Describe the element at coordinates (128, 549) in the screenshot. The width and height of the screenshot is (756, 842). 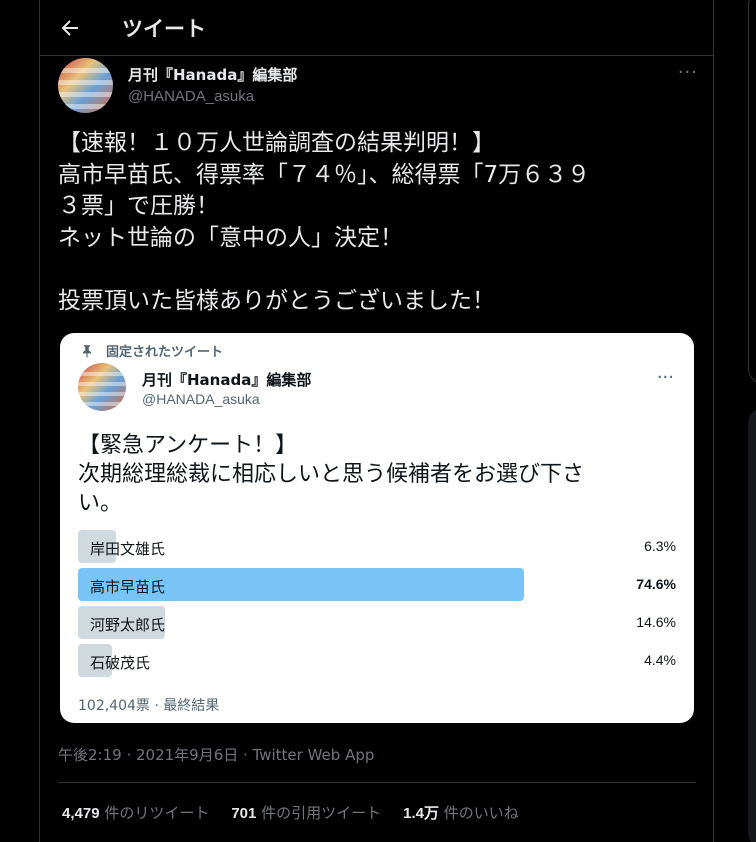
I see `poll-option-label: 岸田文雄氏` at that location.